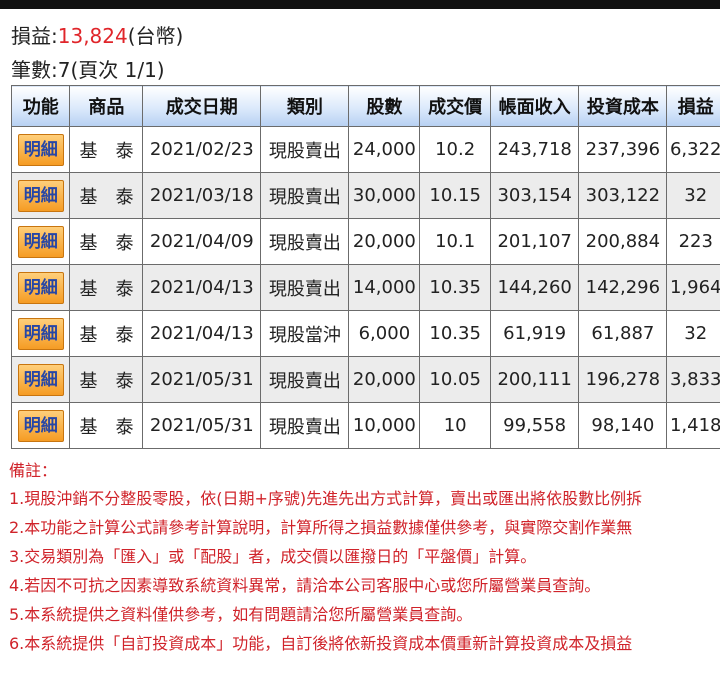 The image size is (720, 674). I want to click on note-line: 3.交易類別為「匯入」或「配股」者，成交價以匯撥日的「平盤價」計算。, so click(273, 556).